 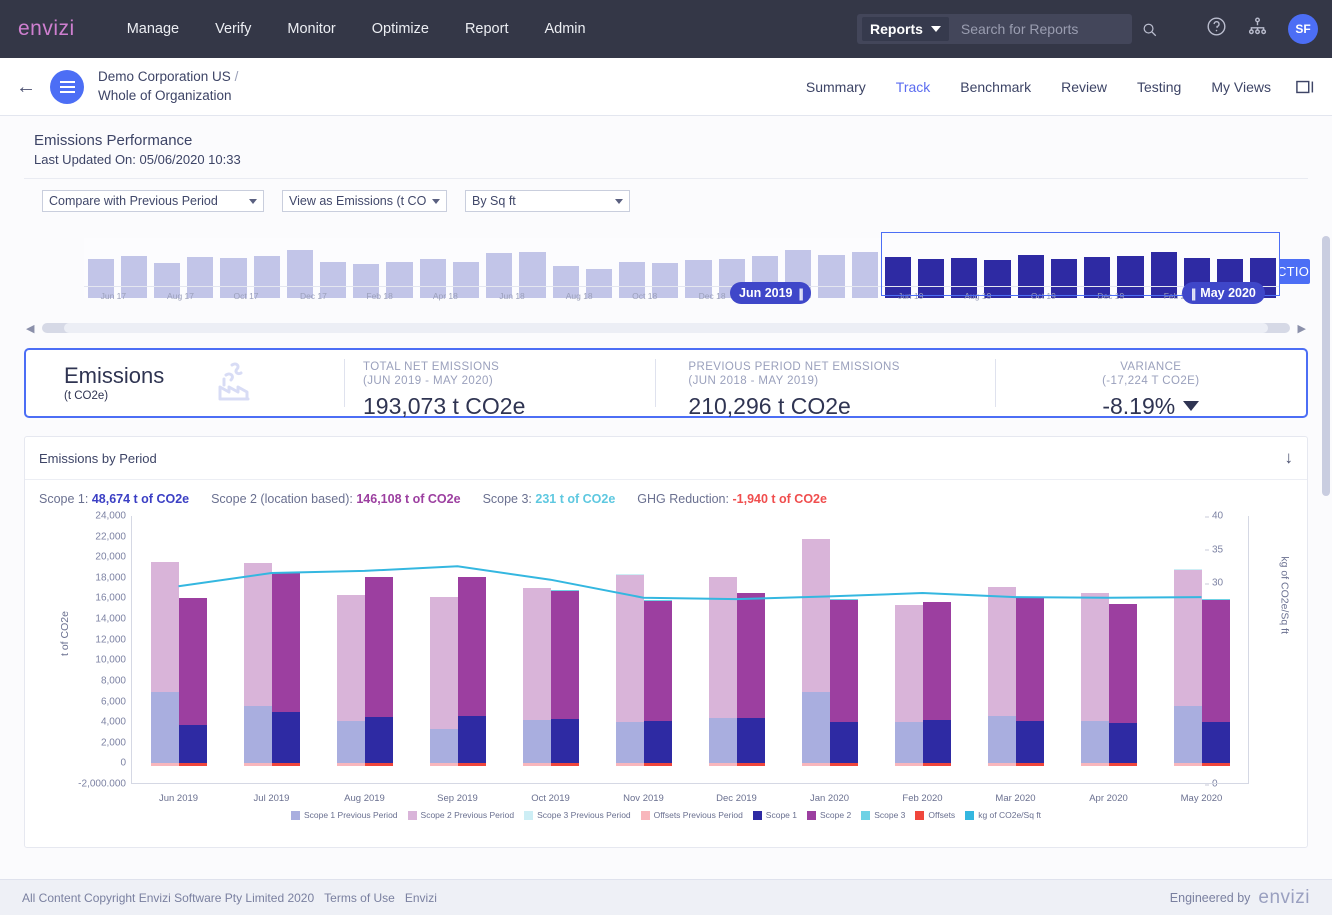 I want to click on reports-dropdown-button: Reports, so click(x=905, y=29).